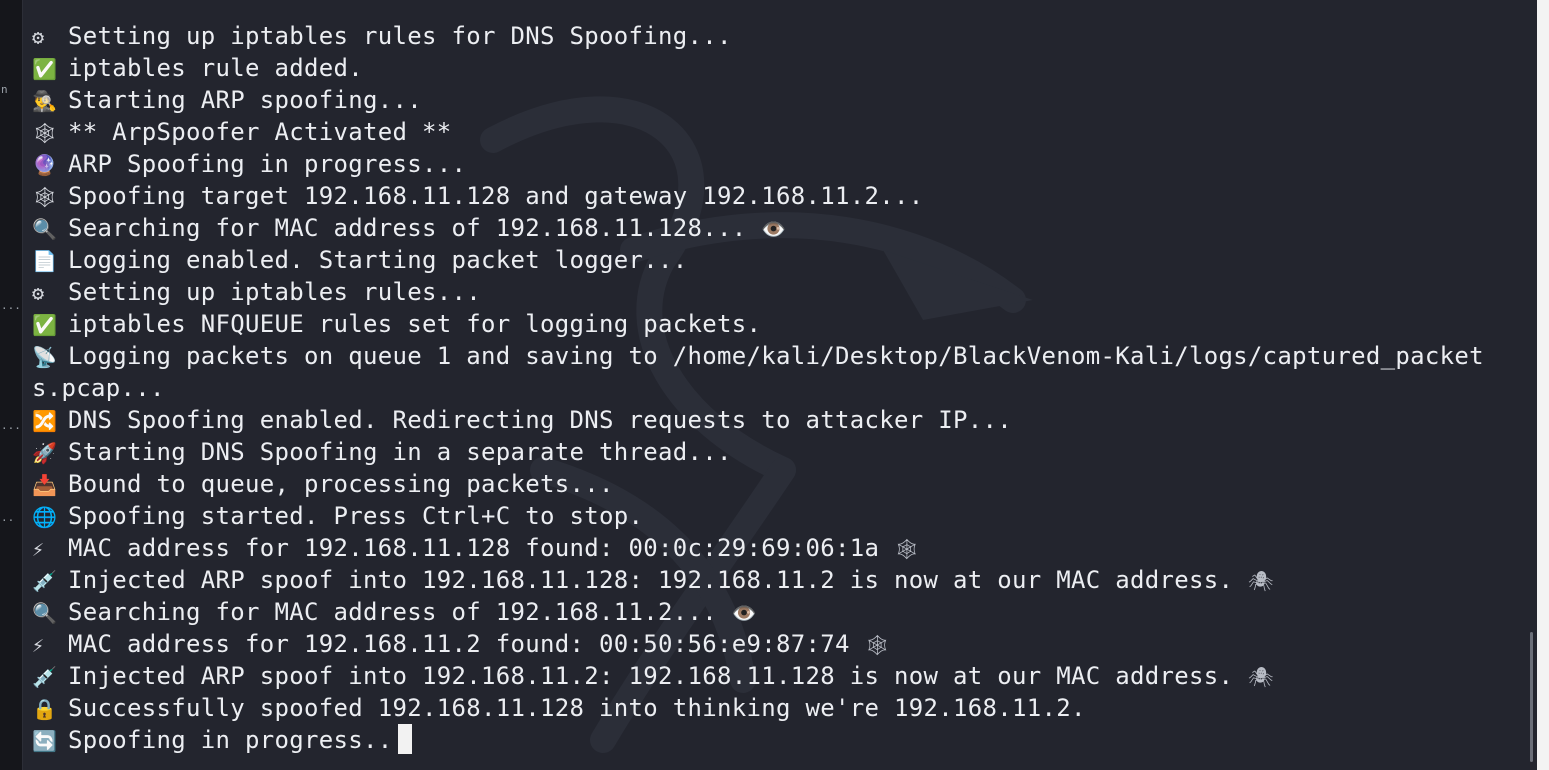 The height and width of the screenshot is (770, 1549). I want to click on terminal-cursor, so click(405, 739).